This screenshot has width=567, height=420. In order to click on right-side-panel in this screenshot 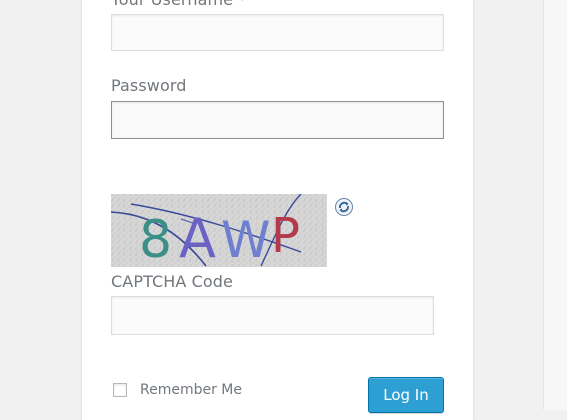, I will do `click(555, 205)`.